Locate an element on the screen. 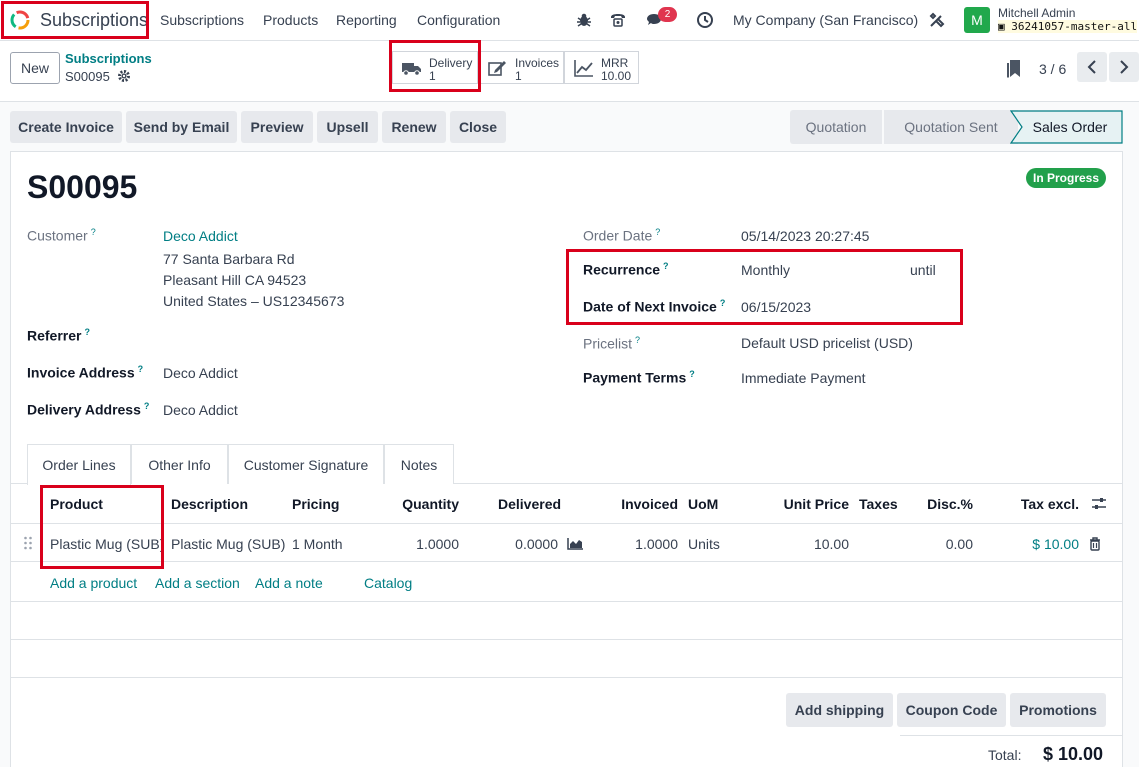 This screenshot has width=1139, height=767. breadcrumb-current: S00095 is located at coordinates (87, 76).